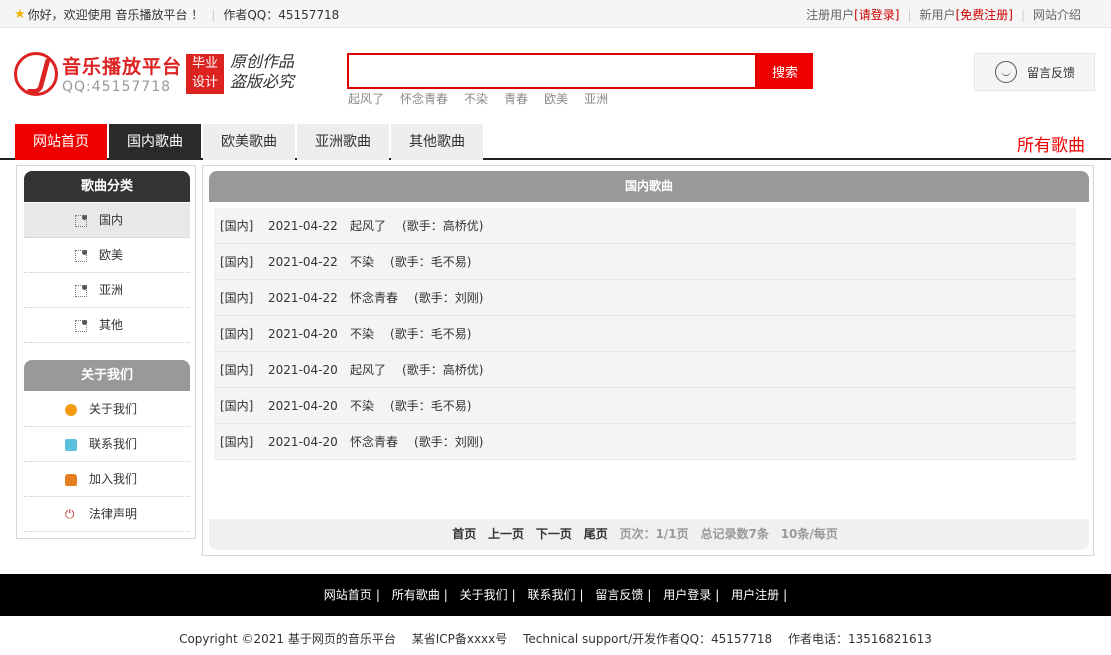 The image size is (1111, 655). I want to click on sidebar-item-label: 其他, so click(111, 325).